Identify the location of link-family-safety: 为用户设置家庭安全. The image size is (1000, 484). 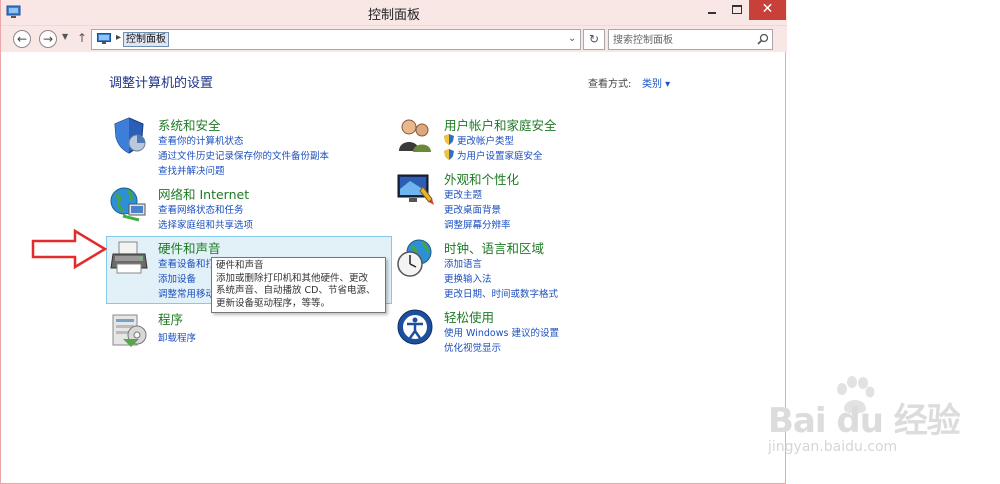
(493, 155).